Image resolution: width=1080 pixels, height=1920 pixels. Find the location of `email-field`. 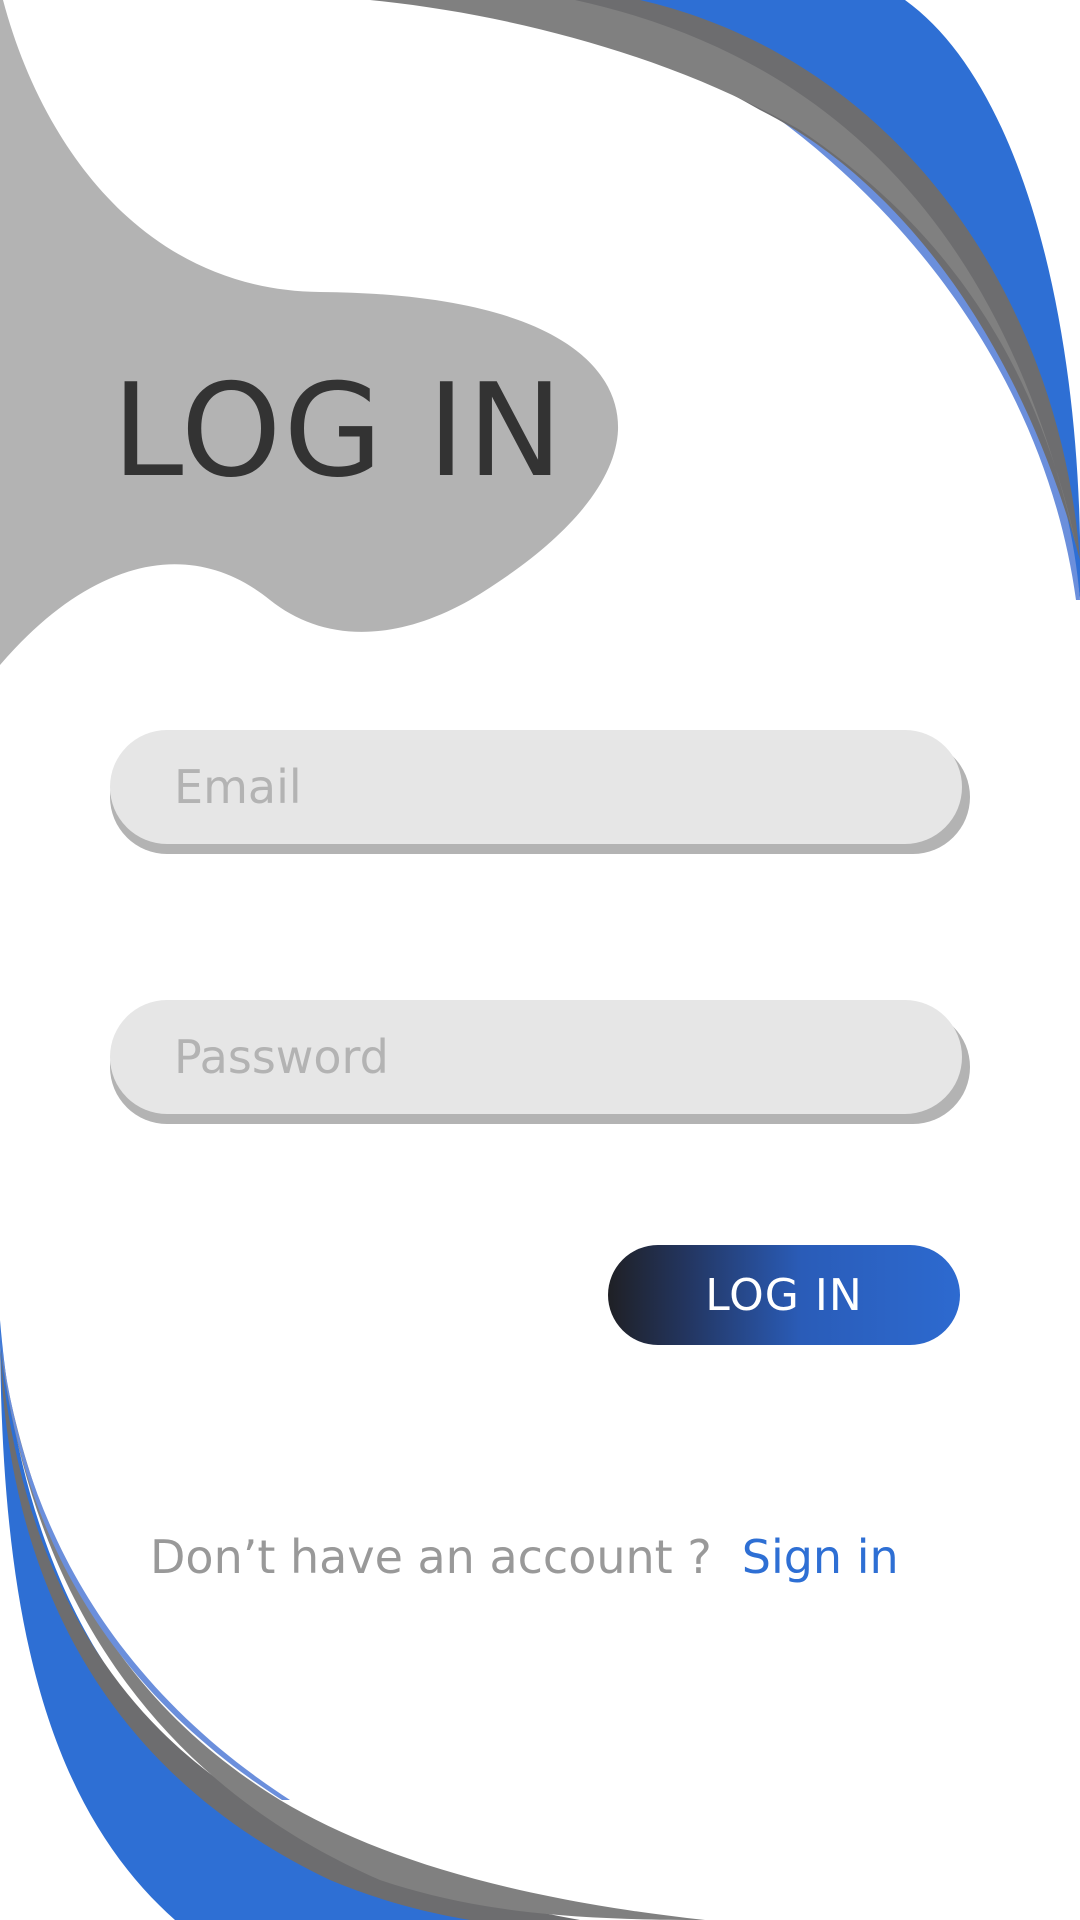

email-field is located at coordinates (540, 792).